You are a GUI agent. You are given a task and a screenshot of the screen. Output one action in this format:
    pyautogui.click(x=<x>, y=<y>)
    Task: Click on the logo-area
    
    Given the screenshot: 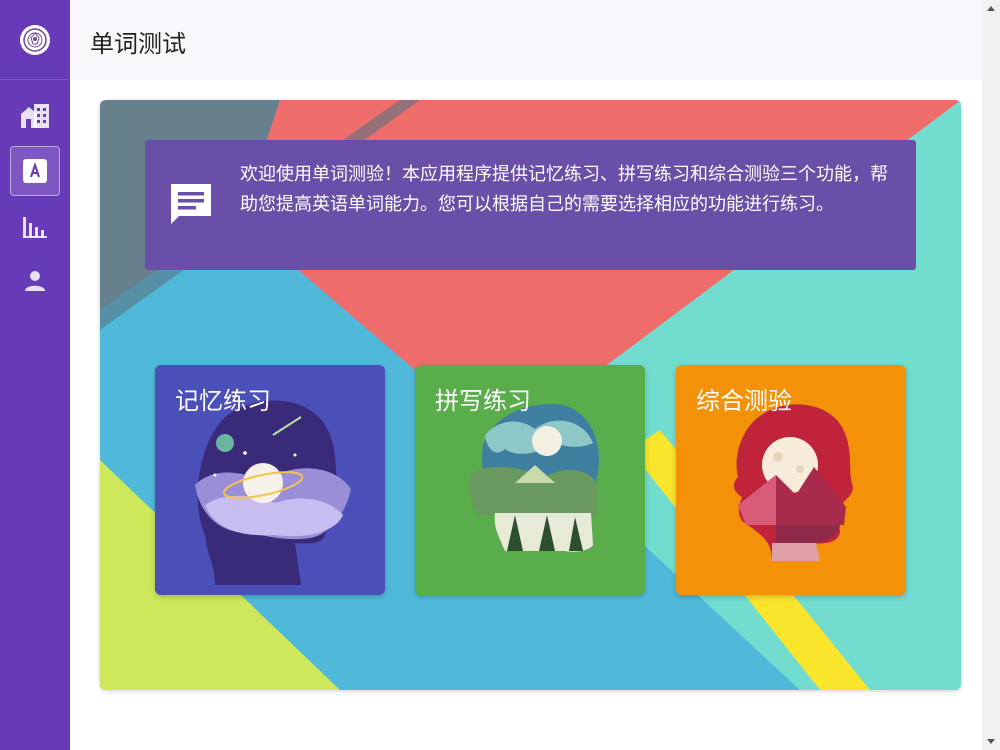 What is the action you would take?
    pyautogui.click(x=35, y=40)
    